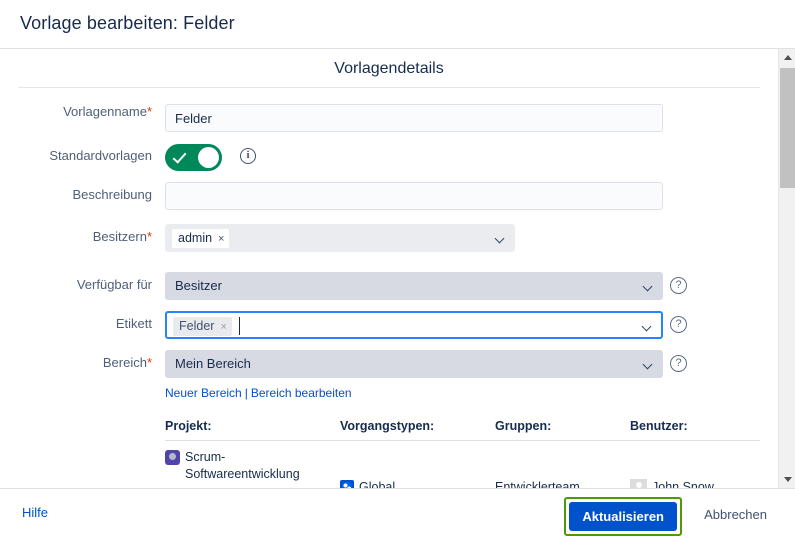 Image resolution: width=795 pixels, height=537 pixels. Describe the element at coordinates (787, 128) in the screenshot. I see `scrollbar-thumb` at that location.